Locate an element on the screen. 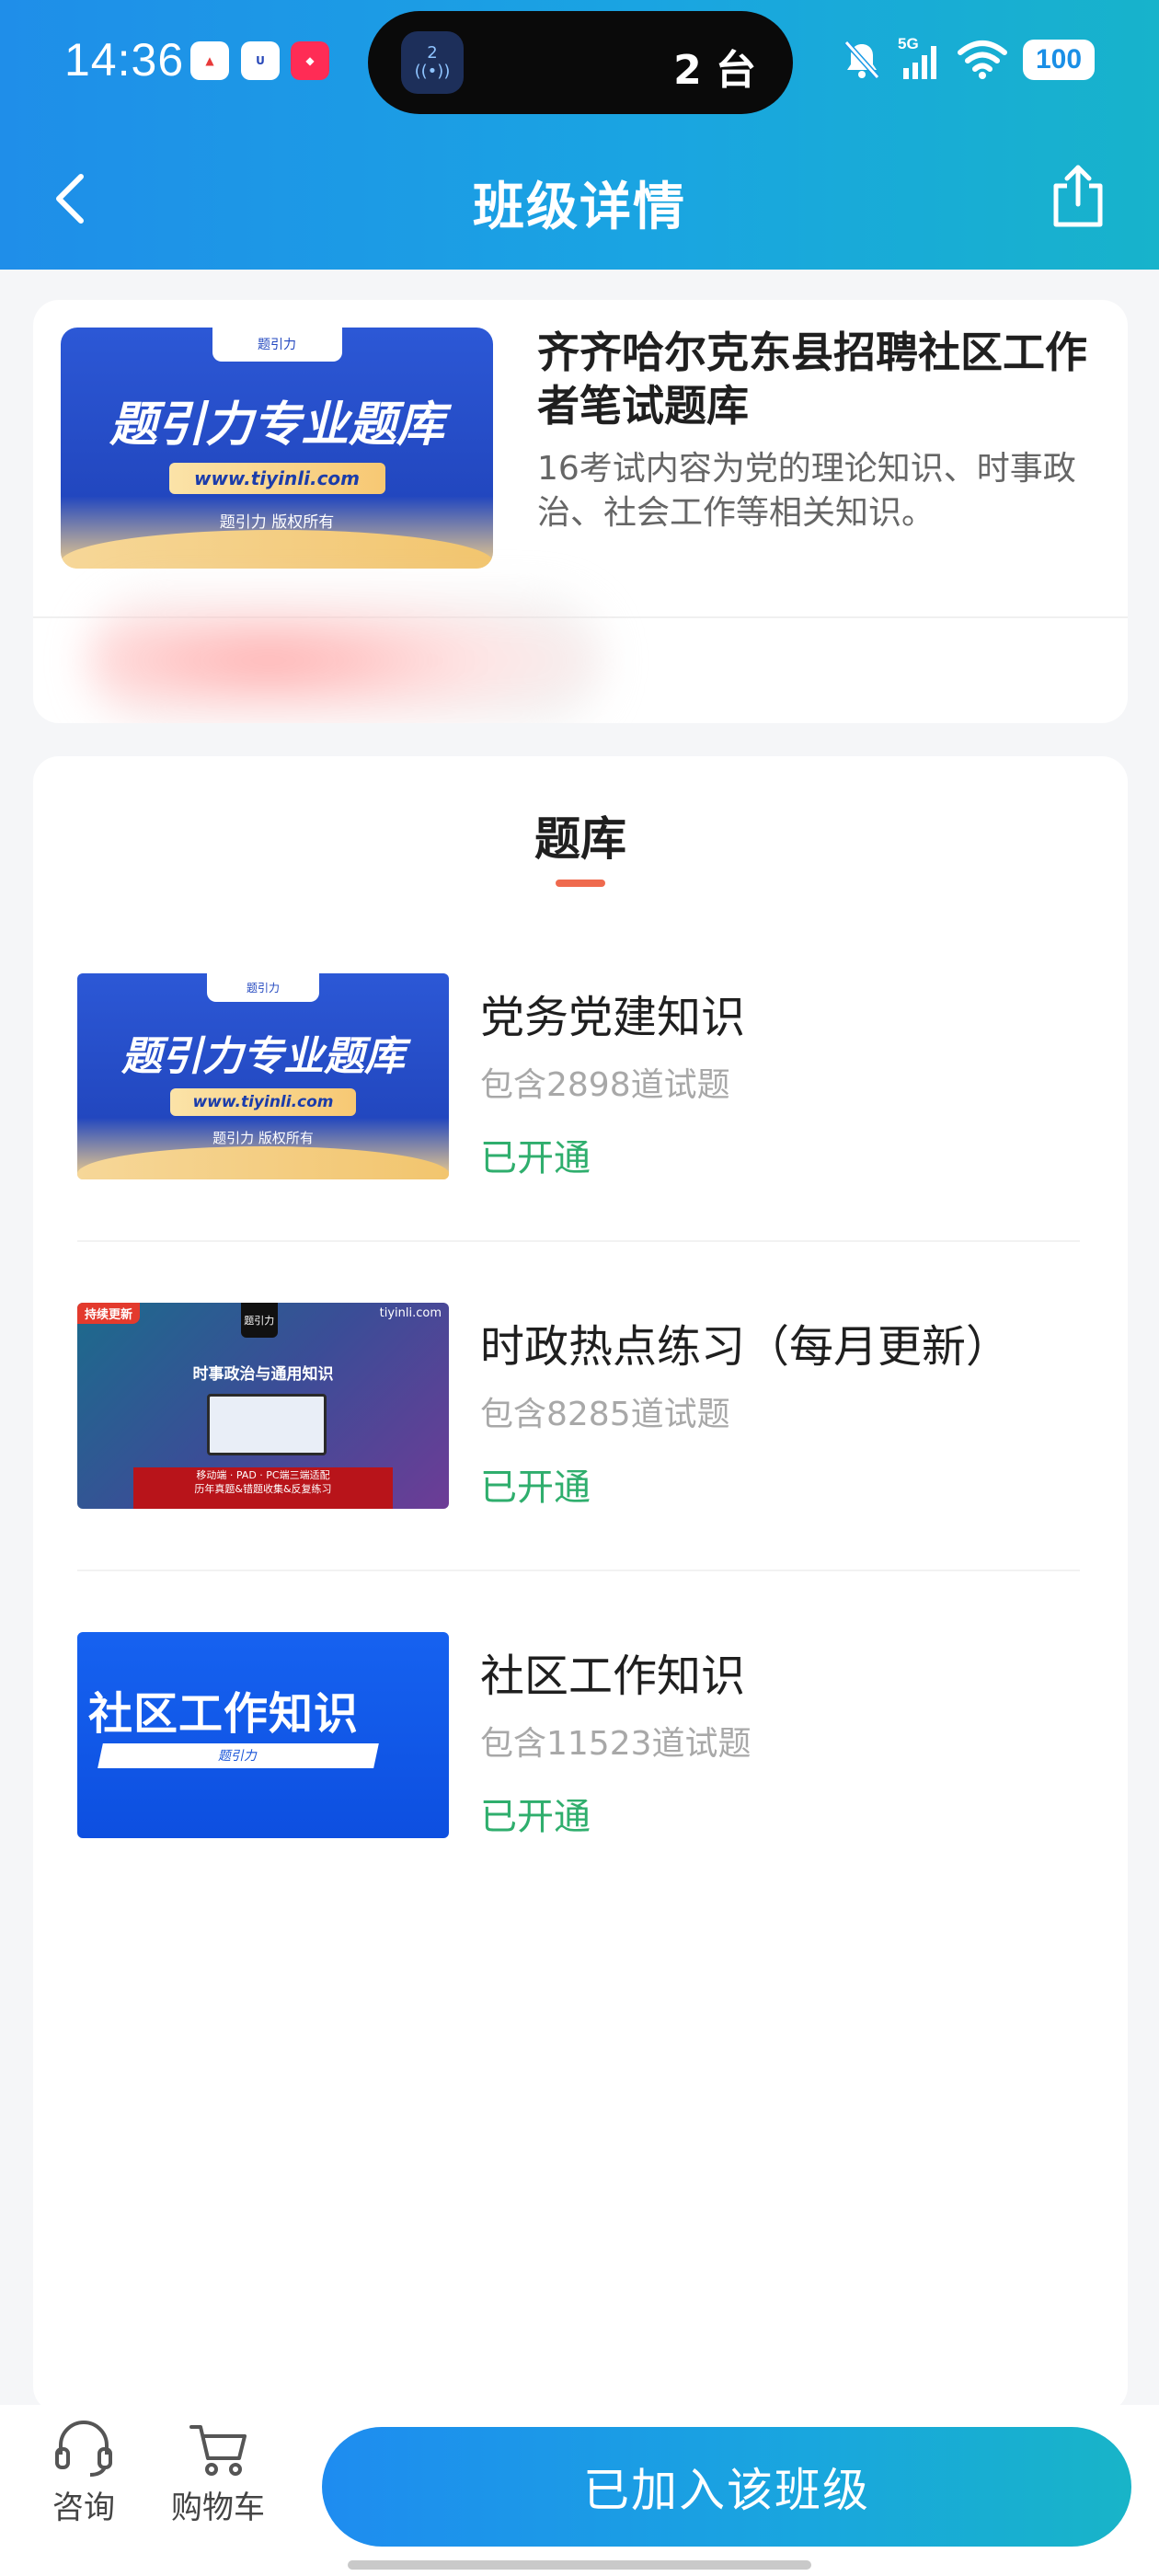  thumb-pill: 题引力 is located at coordinates (238, 1755).